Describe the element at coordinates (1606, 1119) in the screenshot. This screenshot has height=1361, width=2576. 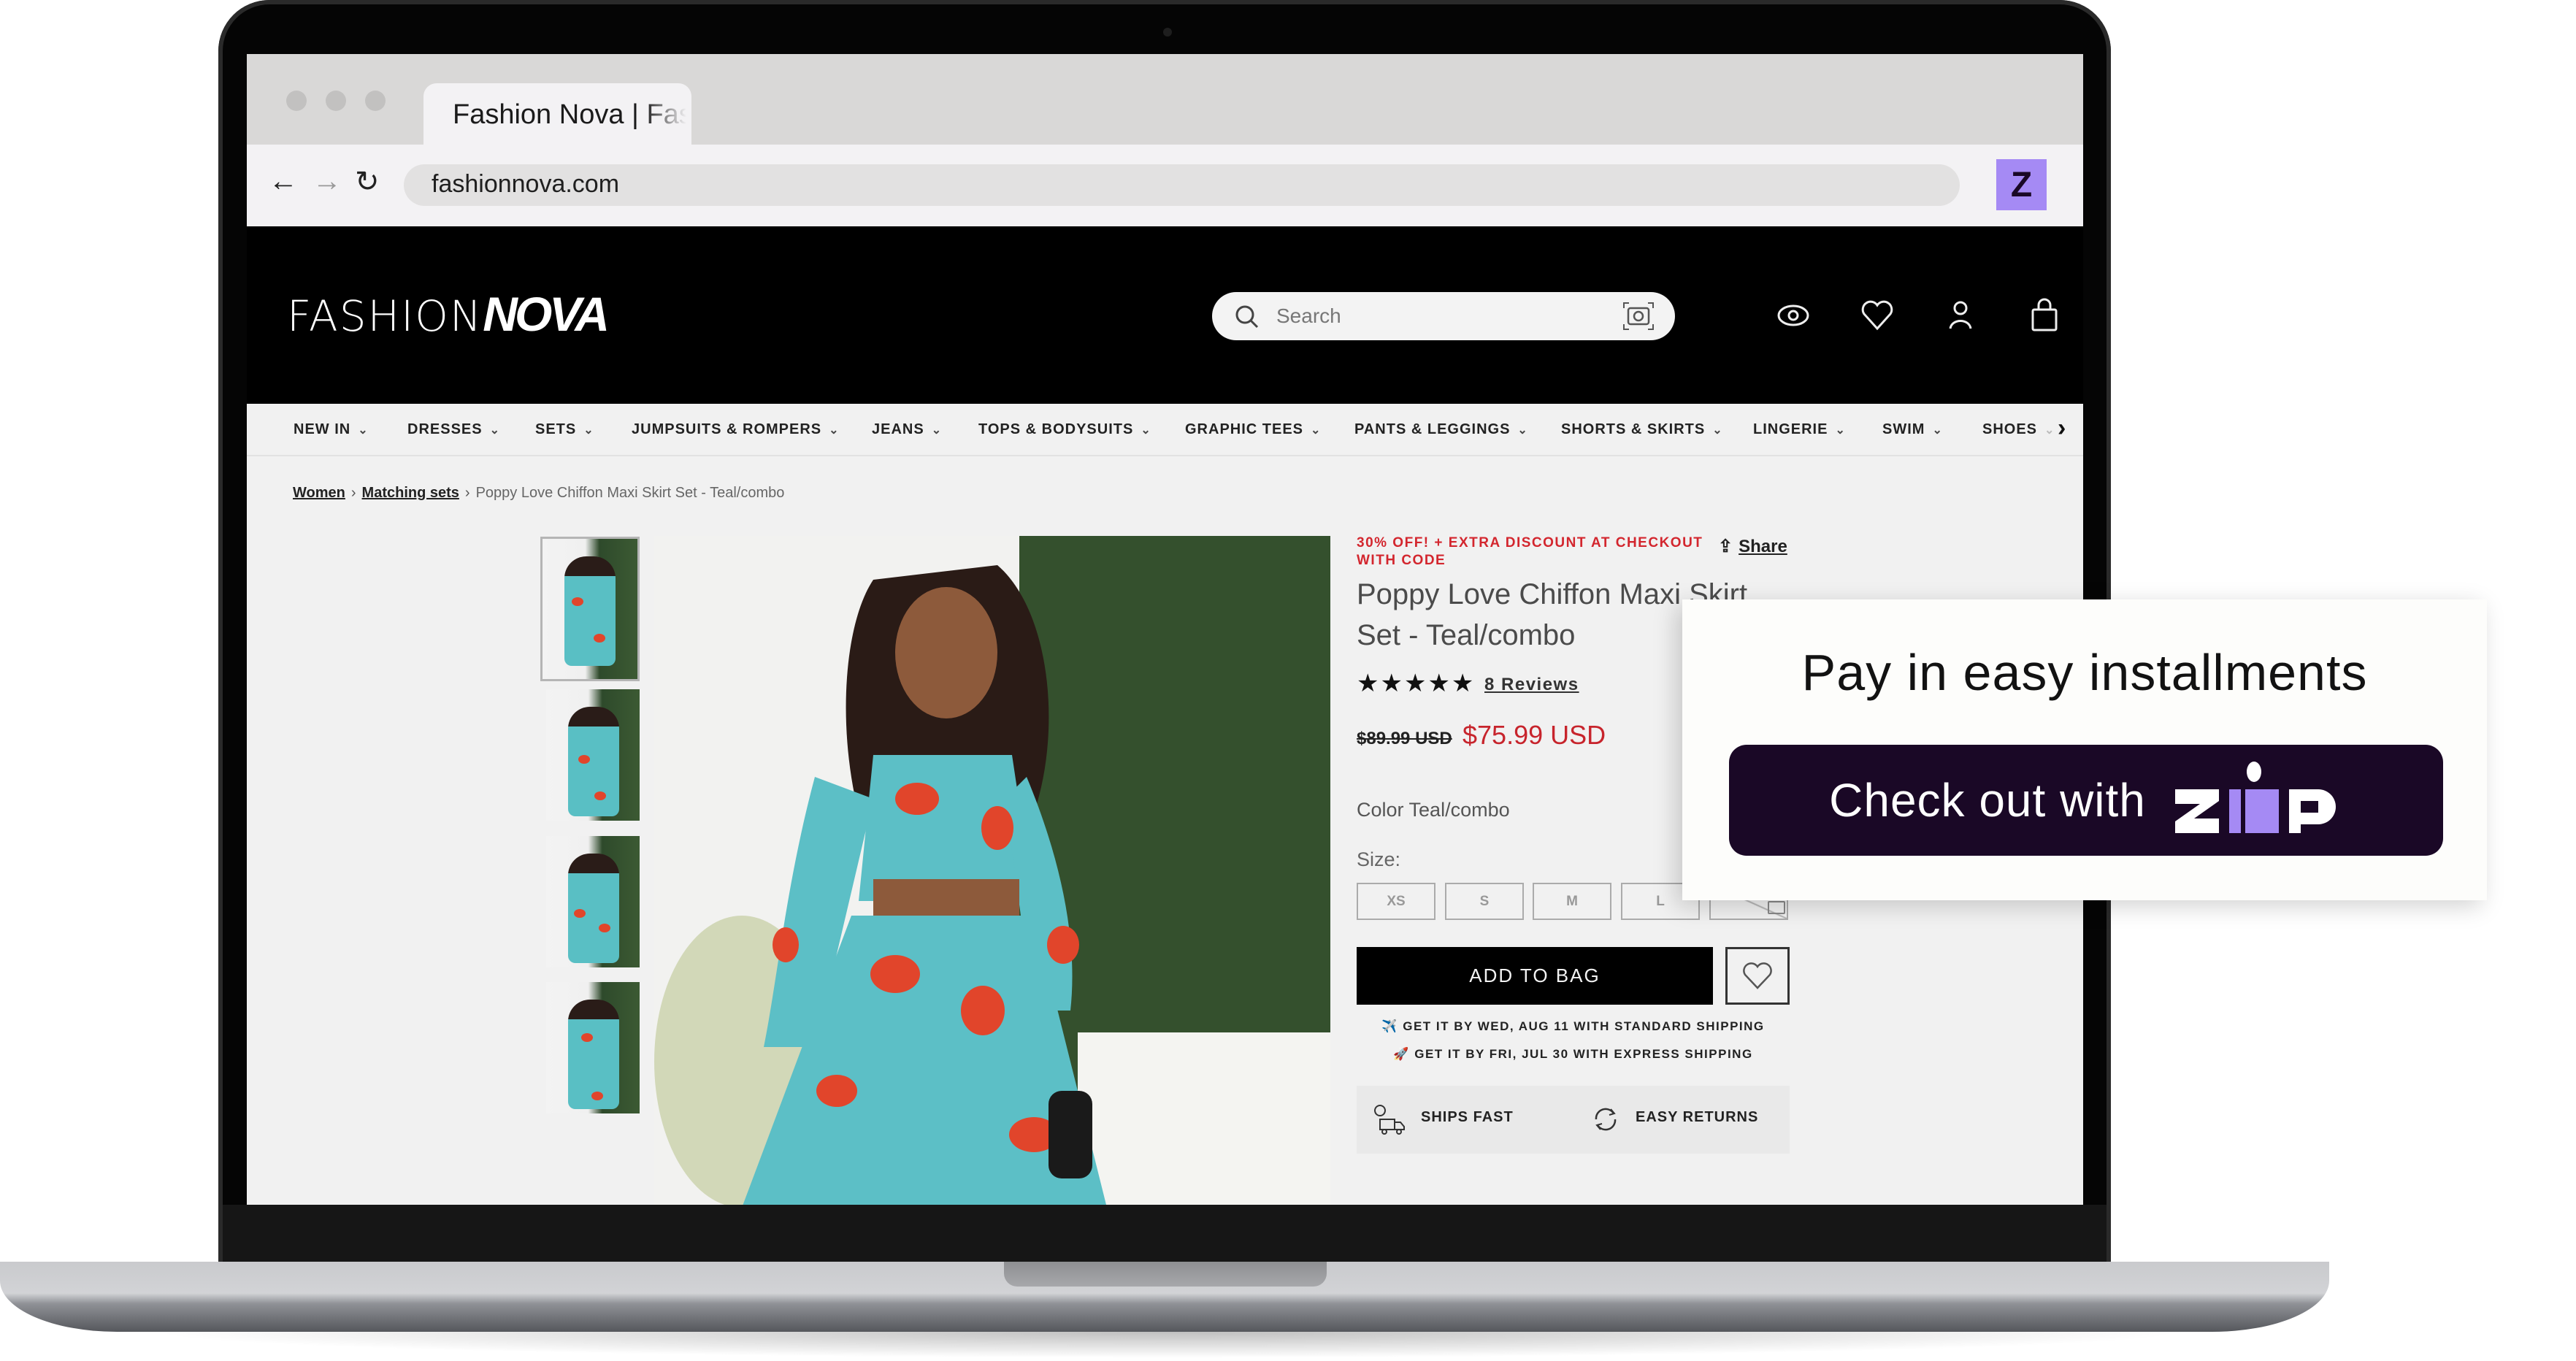
I see `returns-icon` at that location.